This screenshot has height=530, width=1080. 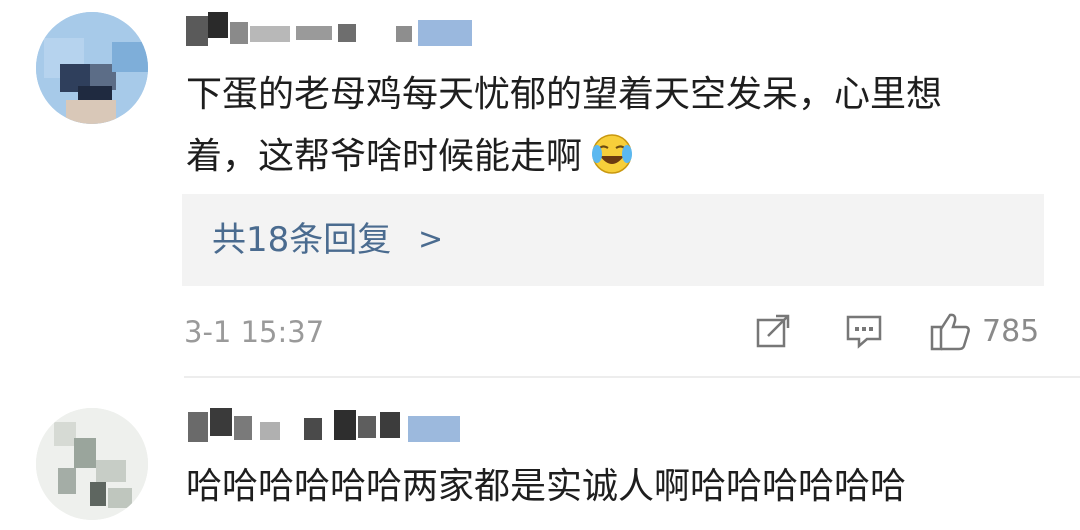 I want to click on comment-icon, so click(x=864, y=331).